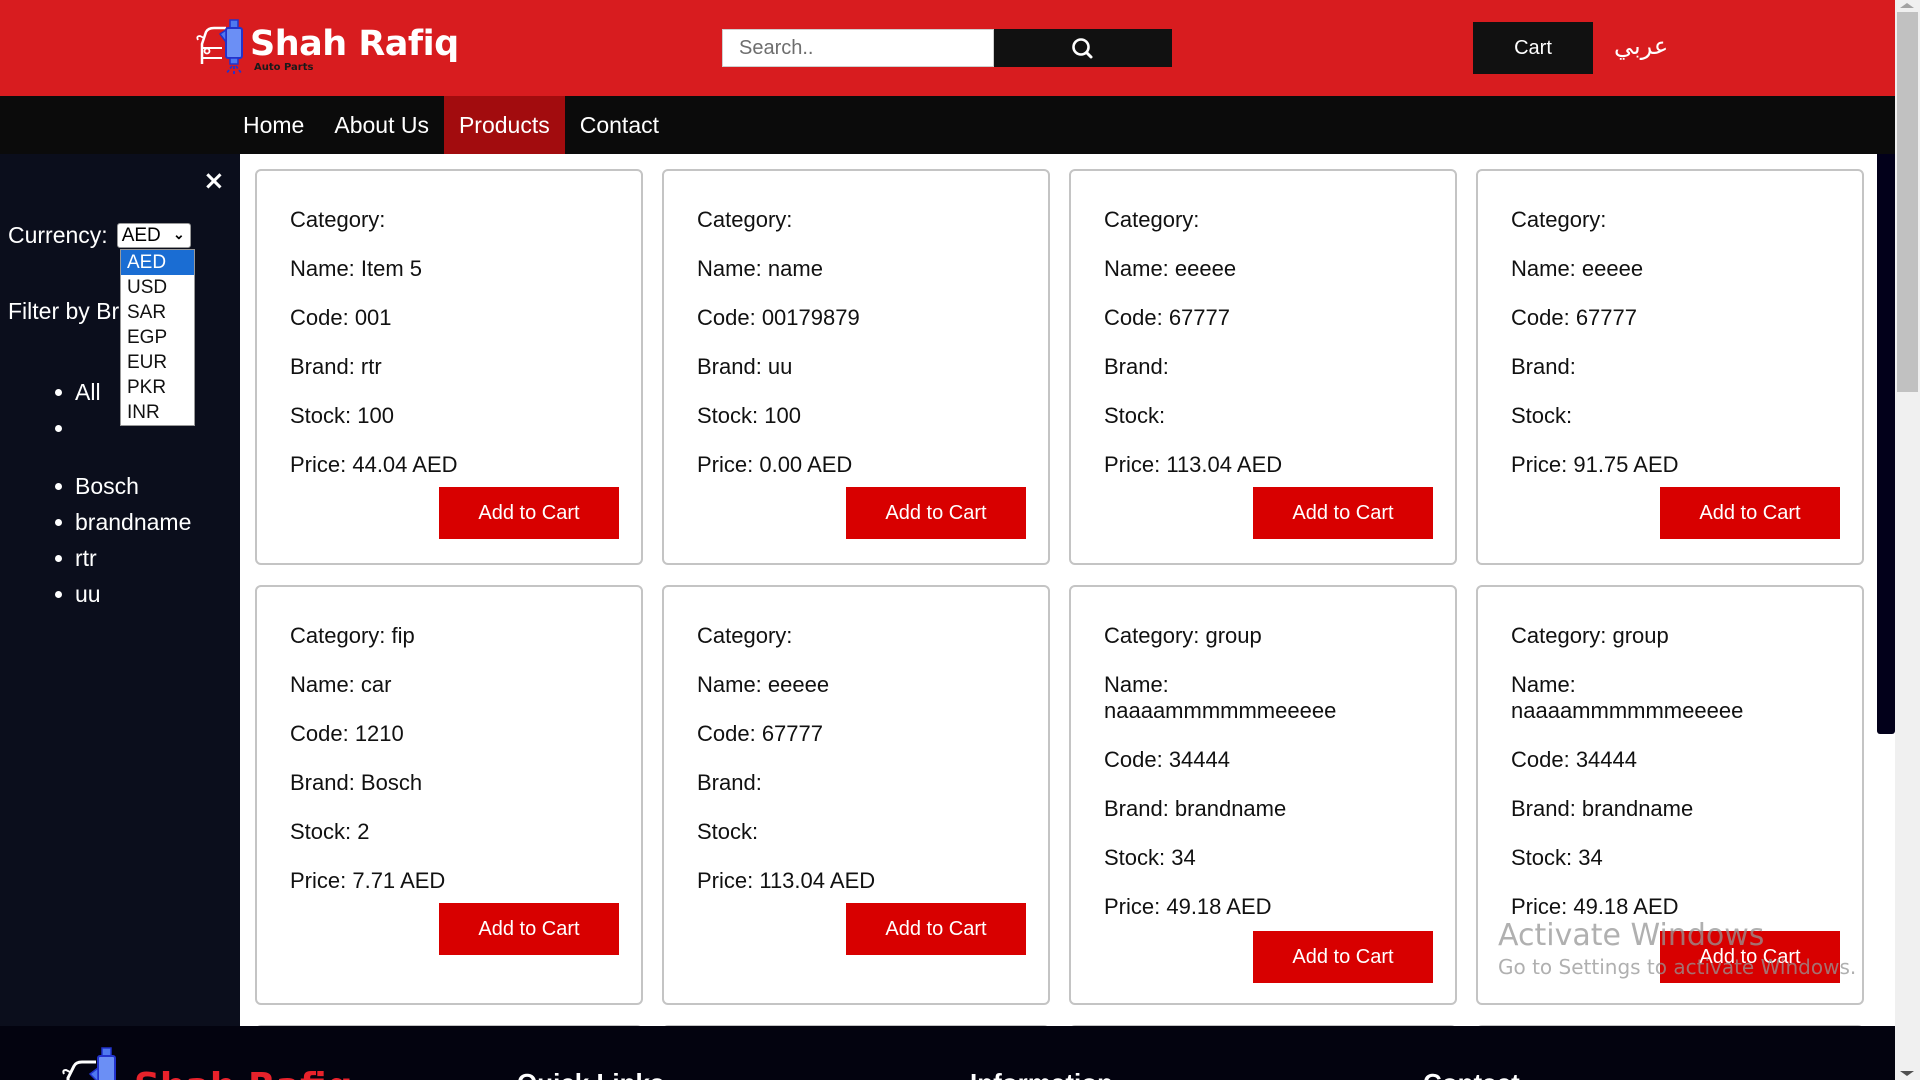 This screenshot has height=1080, width=1920. I want to click on logo-subtitle: Auto Parts, so click(284, 67).